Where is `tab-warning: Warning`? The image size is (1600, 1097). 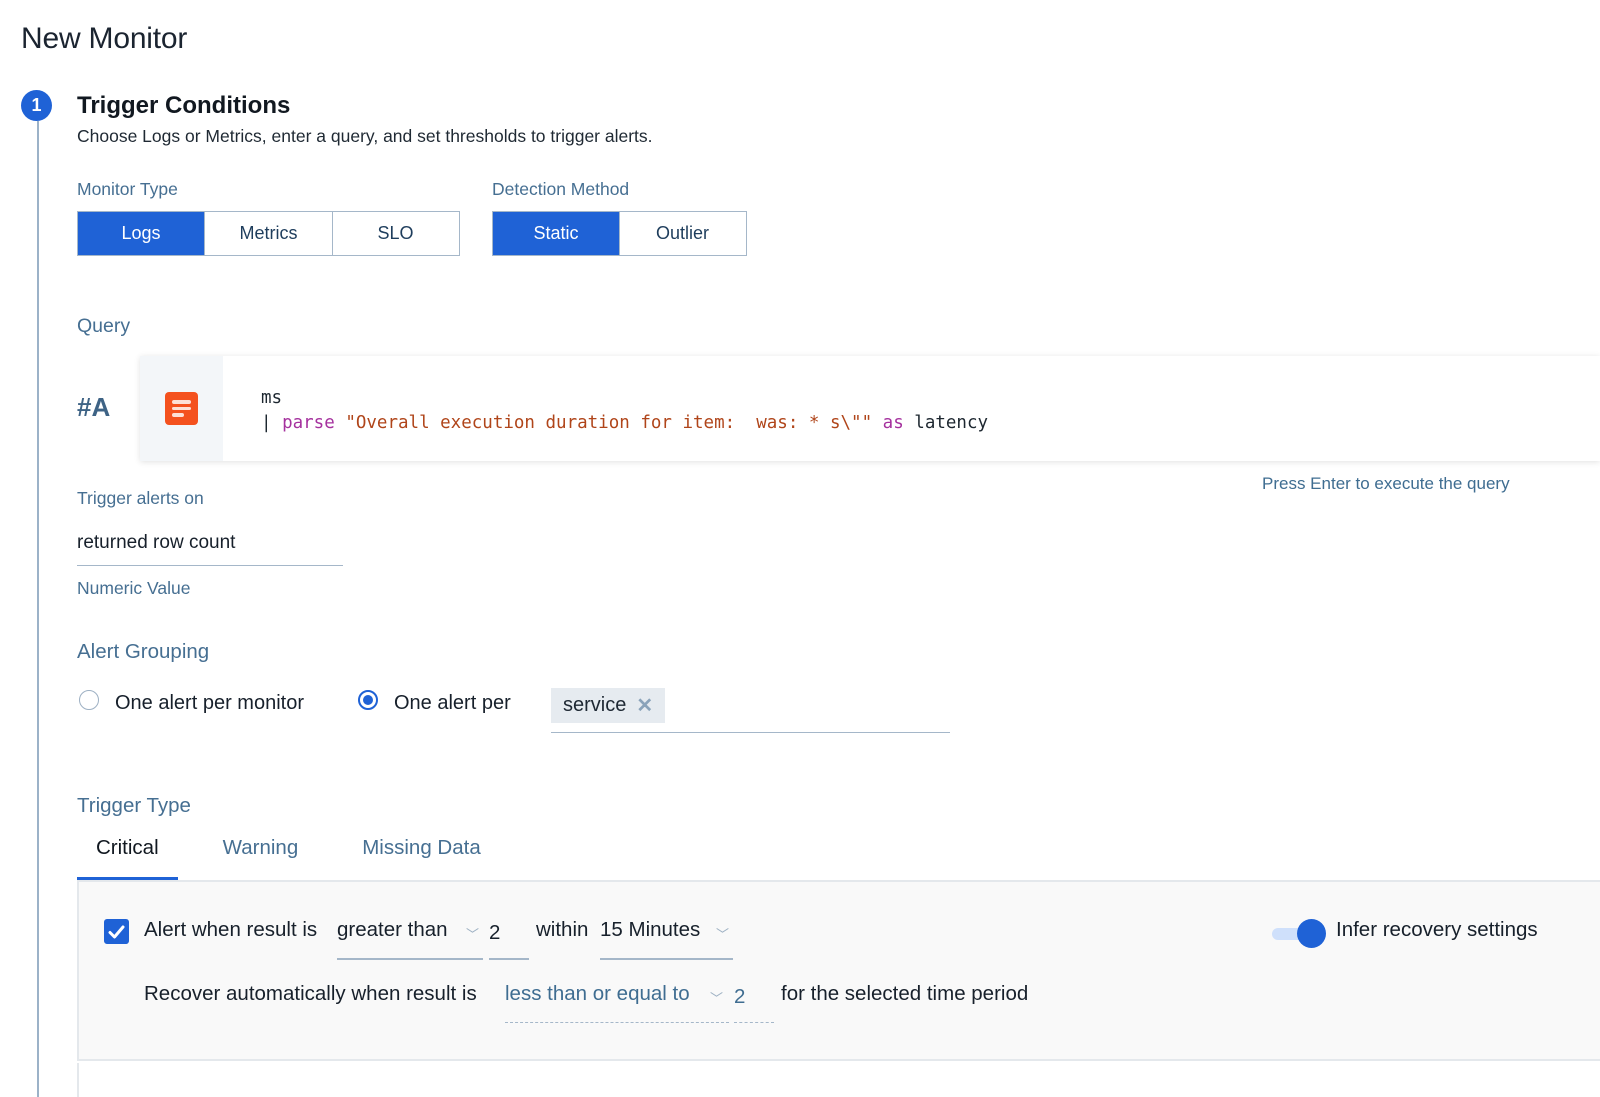
tab-warning: Warning is located at coordinates (261, 855).